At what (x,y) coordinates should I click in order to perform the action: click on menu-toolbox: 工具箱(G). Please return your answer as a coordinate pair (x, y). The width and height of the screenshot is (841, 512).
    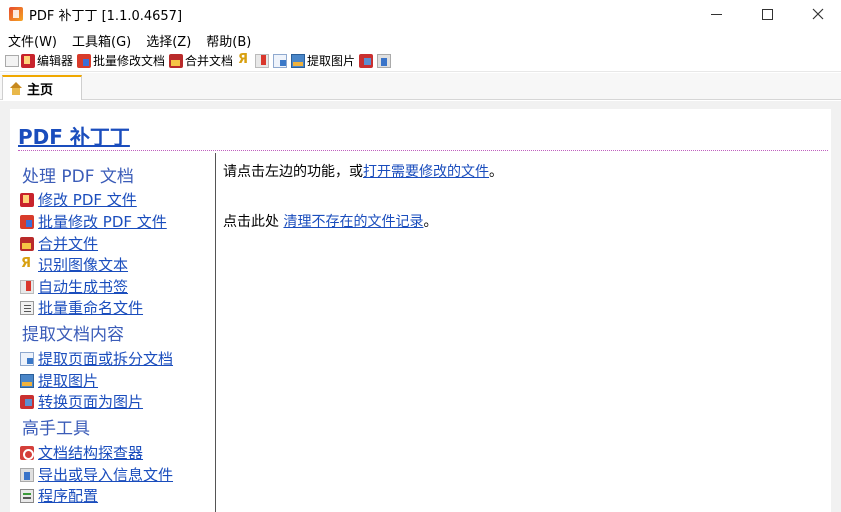
    Looking at the image, I should click on (101, 40).